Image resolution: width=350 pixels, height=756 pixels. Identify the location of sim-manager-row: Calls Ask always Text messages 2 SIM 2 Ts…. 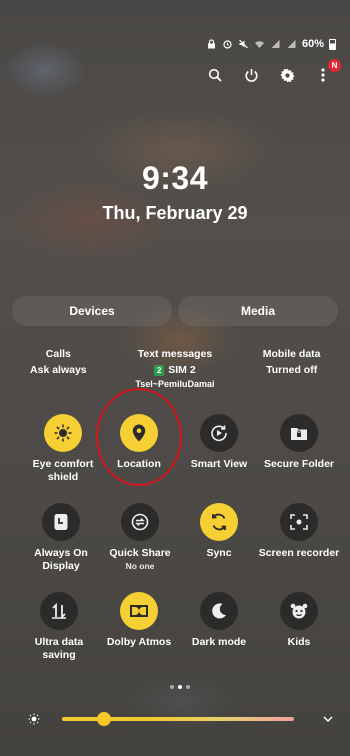
(175, 368).